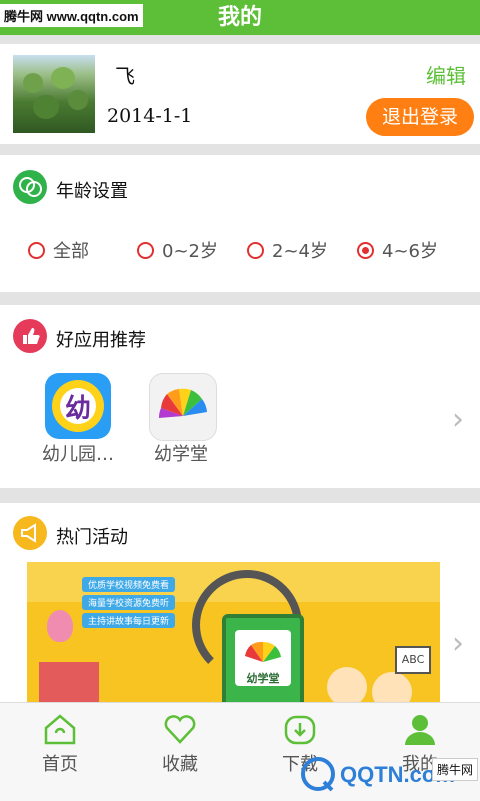 The width and height of the screenshot is (480, 801). What do you see at coordinates (181, 453) in the screenshot?
I see `app-label-youxuetang: 幼学堂` at bounding box center [181, 453].